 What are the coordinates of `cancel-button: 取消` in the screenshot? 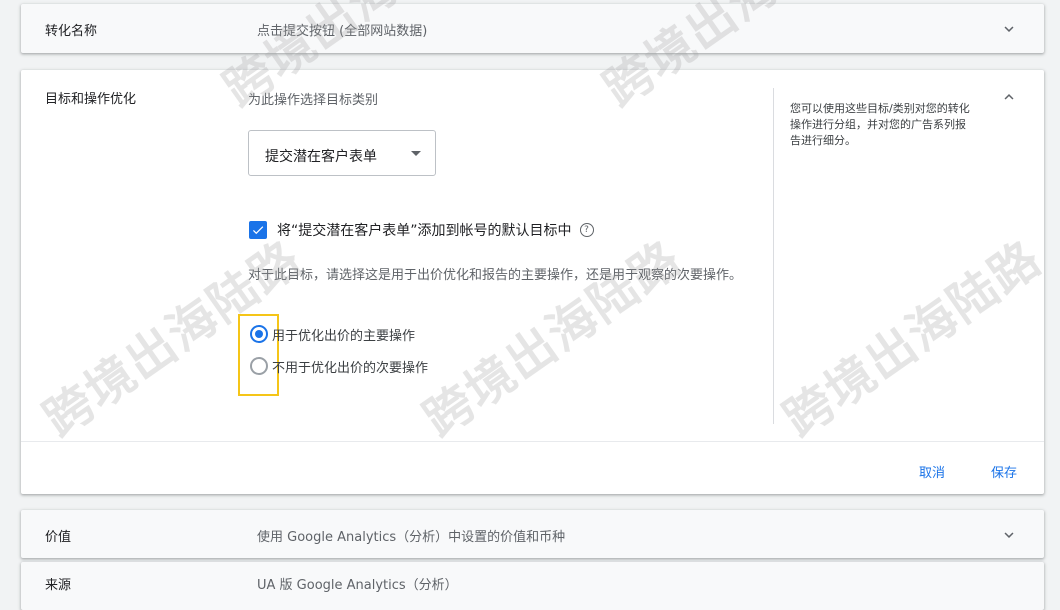 It's located at (932, 471).